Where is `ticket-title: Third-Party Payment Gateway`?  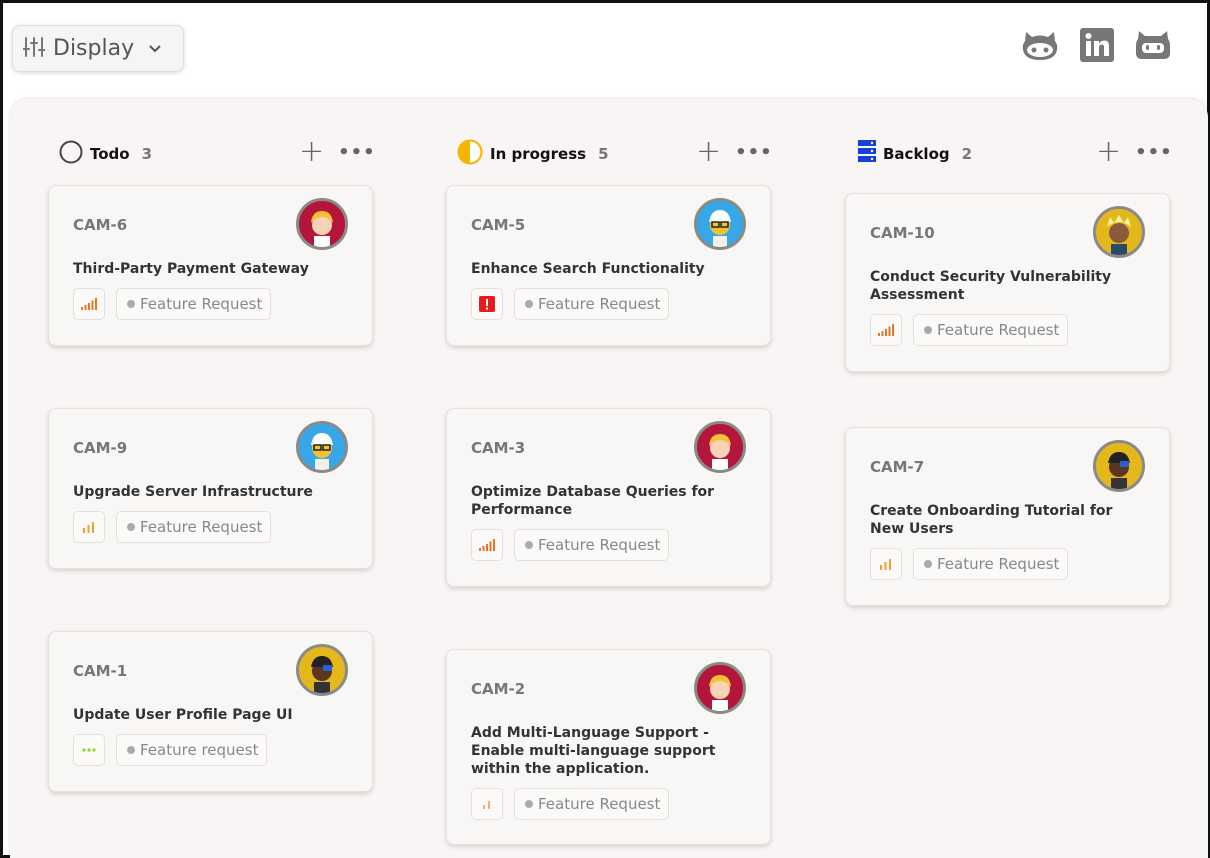
ticket-title: Third-Party Payment Gateway is located at coordinates (191, 269).